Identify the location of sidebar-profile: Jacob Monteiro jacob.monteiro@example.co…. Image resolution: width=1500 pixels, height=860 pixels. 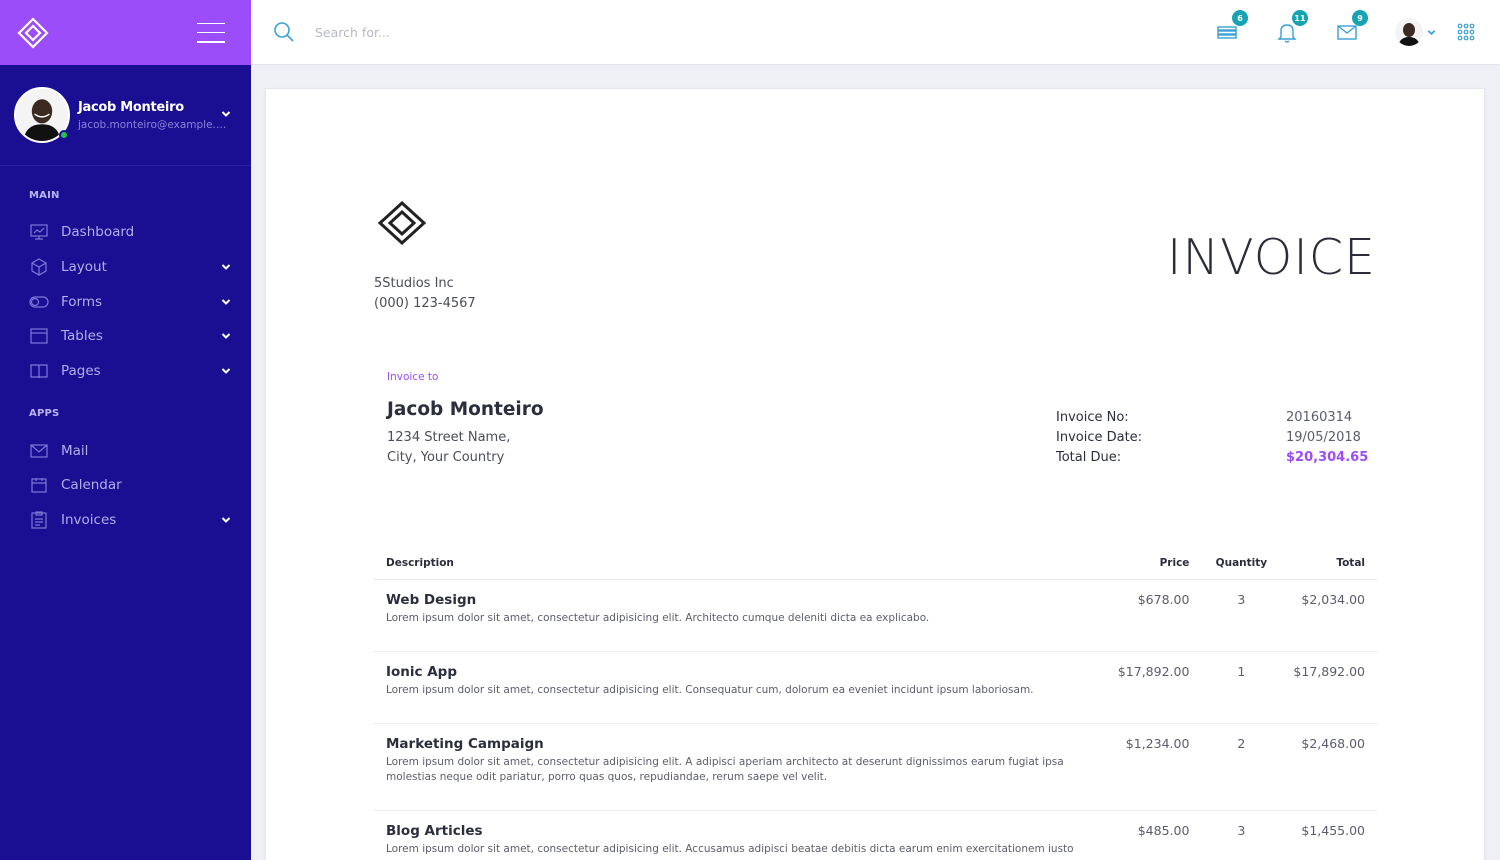
(125, 115).